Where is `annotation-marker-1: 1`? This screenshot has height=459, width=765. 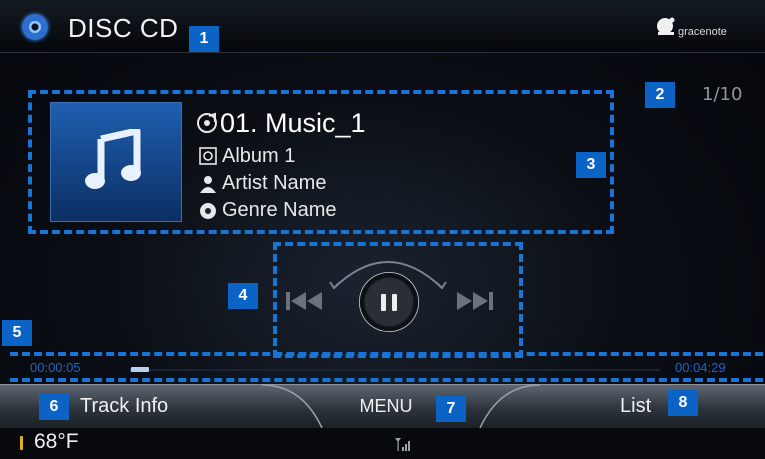
annotation-marker-1: 1 is located at coordinates (204, 39).